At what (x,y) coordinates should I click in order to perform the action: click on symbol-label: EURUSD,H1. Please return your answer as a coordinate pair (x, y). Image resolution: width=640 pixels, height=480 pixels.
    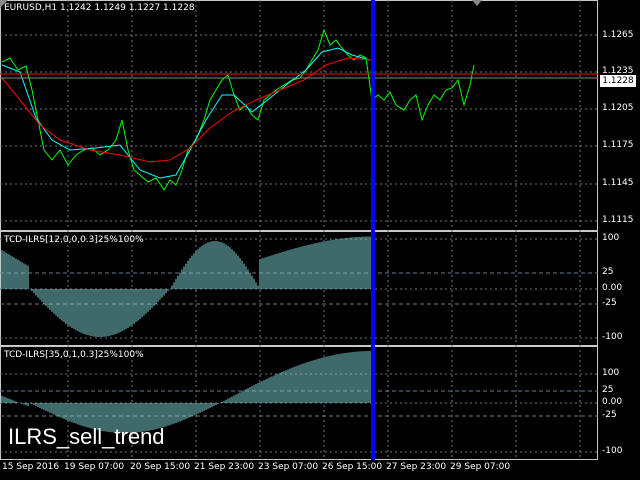
    Looking at the image, I should click on (31, 8).